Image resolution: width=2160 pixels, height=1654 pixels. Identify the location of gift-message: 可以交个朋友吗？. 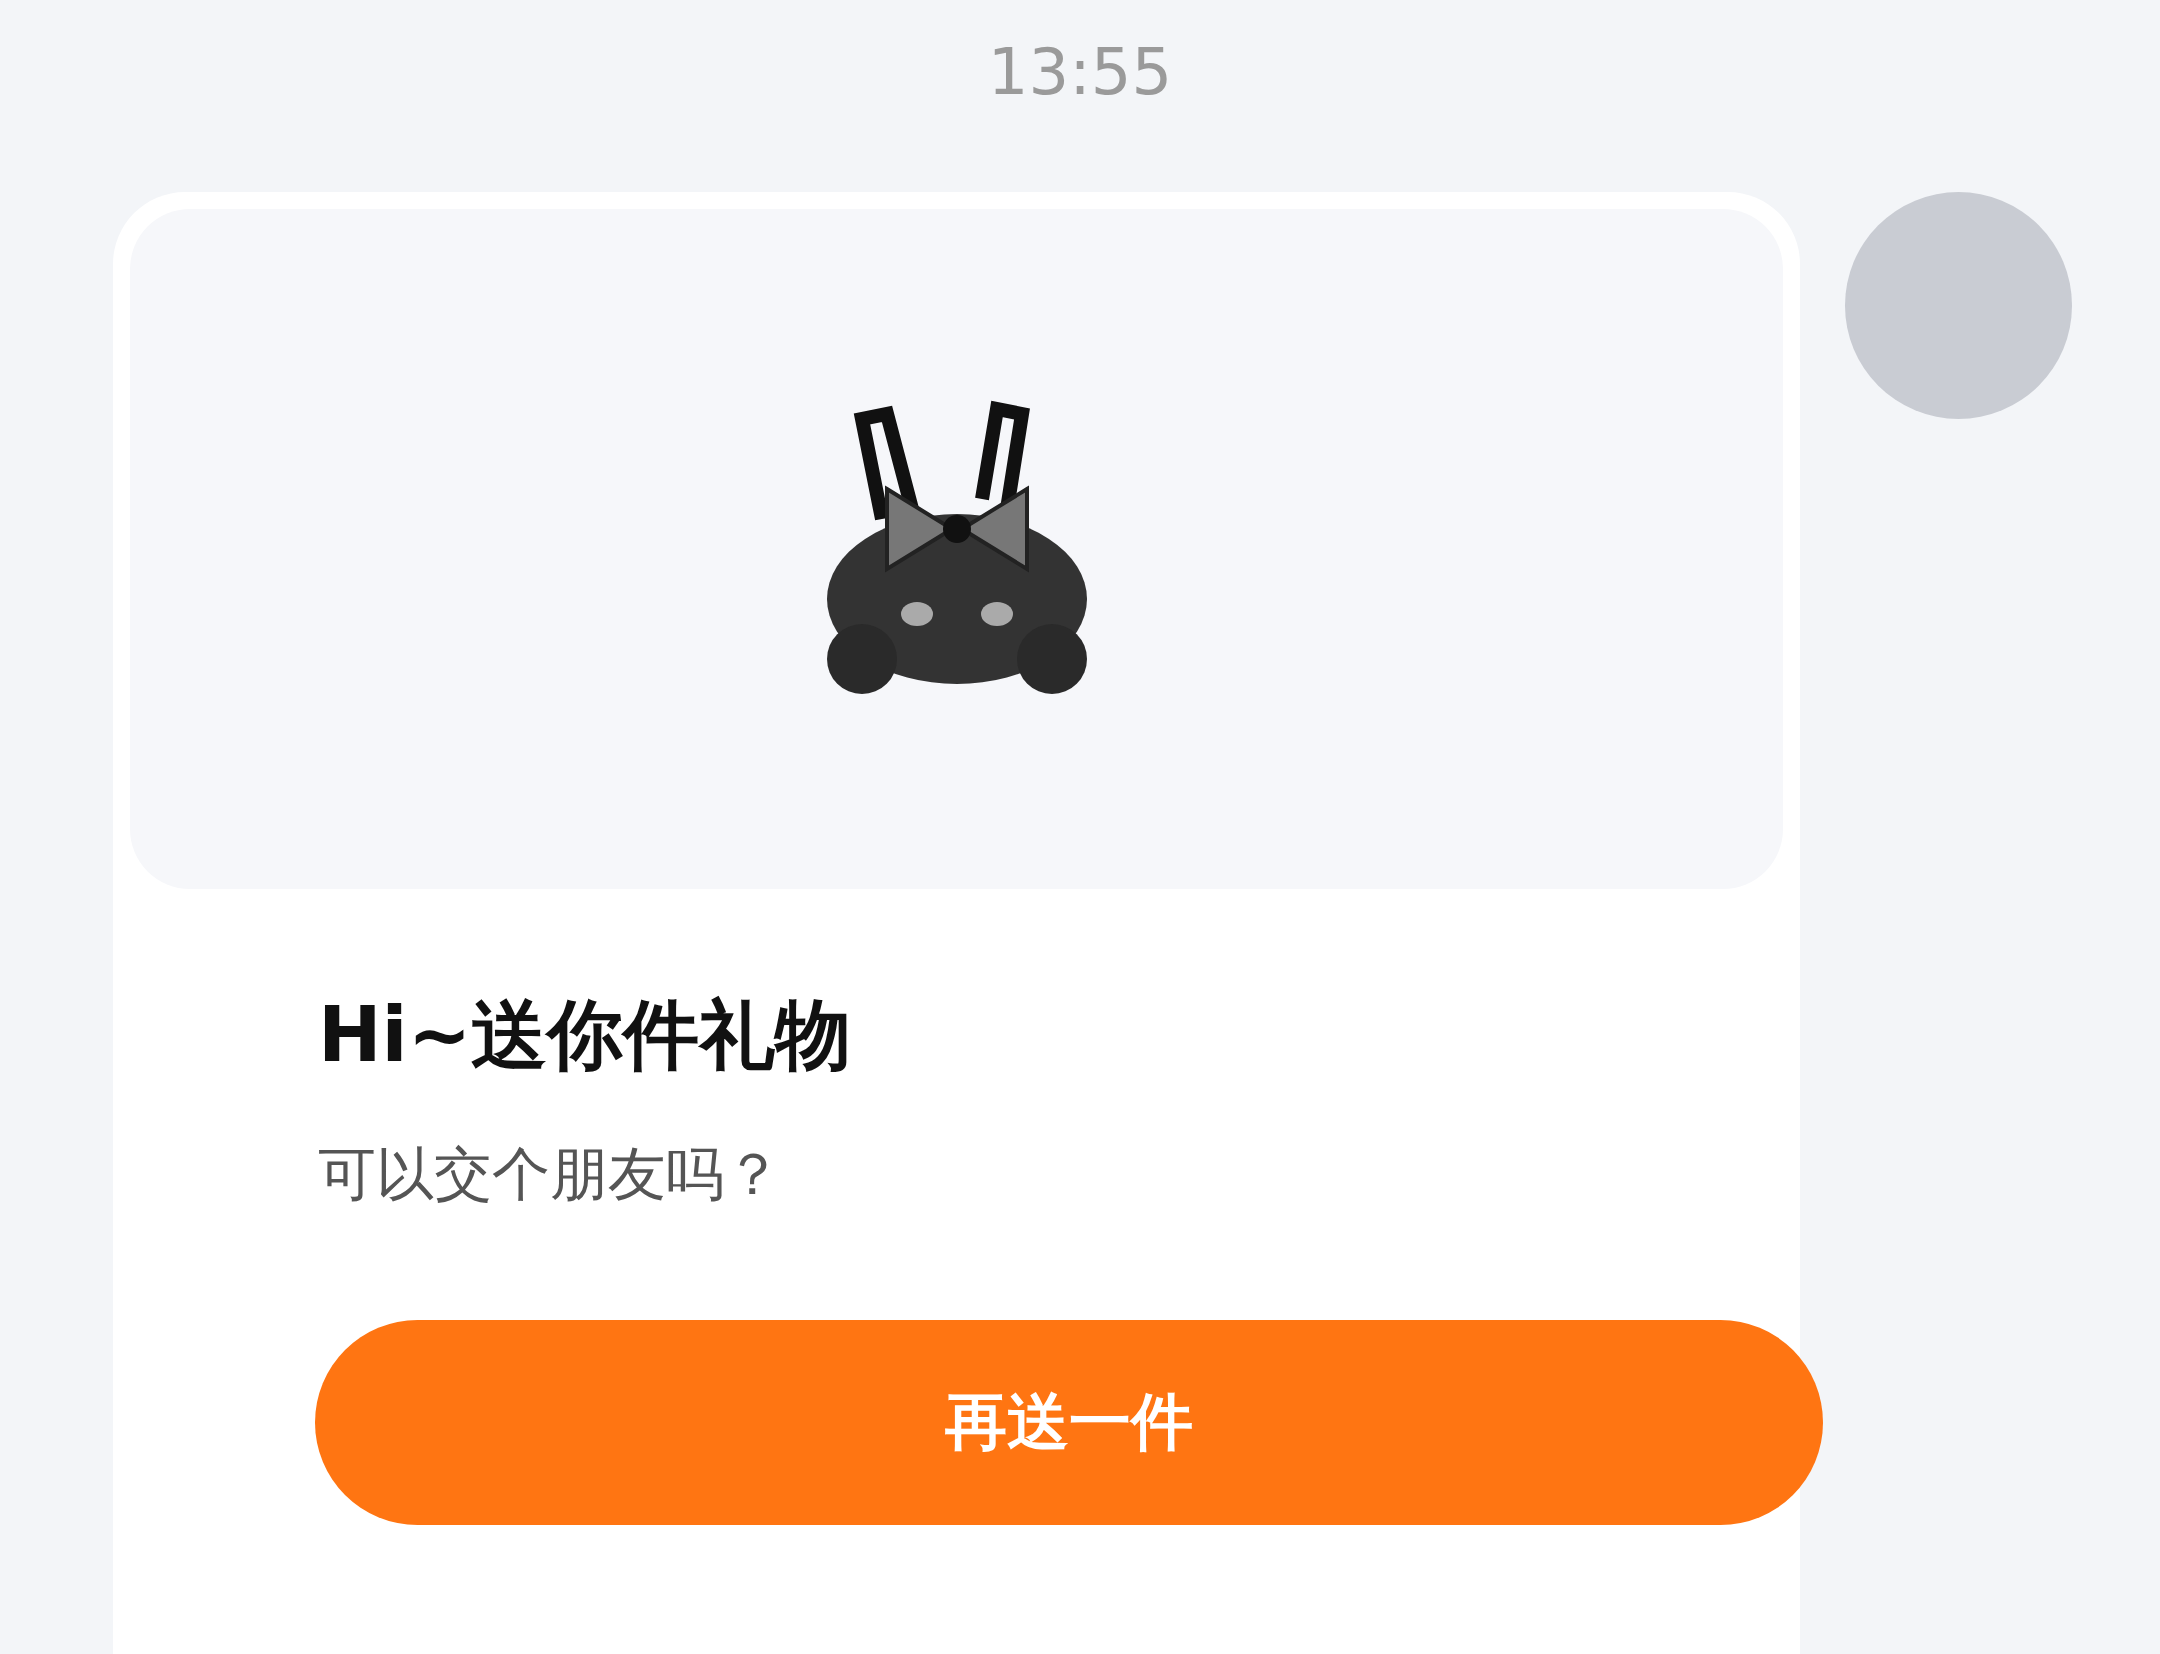
(550, 1175).